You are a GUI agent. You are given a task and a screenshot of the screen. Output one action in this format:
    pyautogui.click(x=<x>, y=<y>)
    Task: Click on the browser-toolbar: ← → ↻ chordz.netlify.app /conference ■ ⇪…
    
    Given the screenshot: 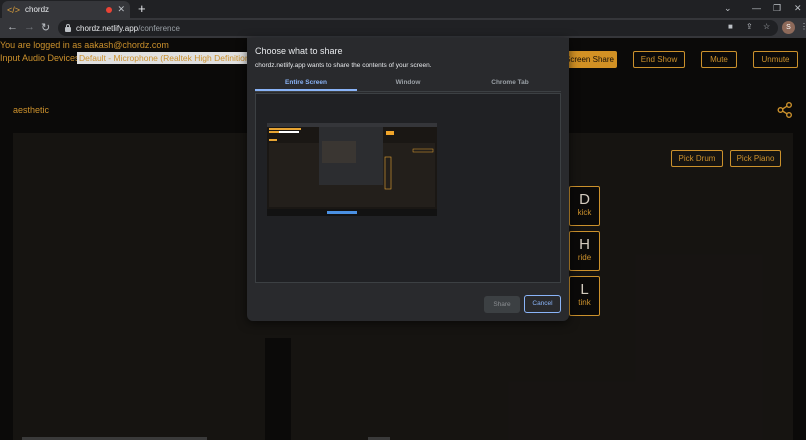 What is the action you would take?
    pyautogui.click(x=403, y=28)
    